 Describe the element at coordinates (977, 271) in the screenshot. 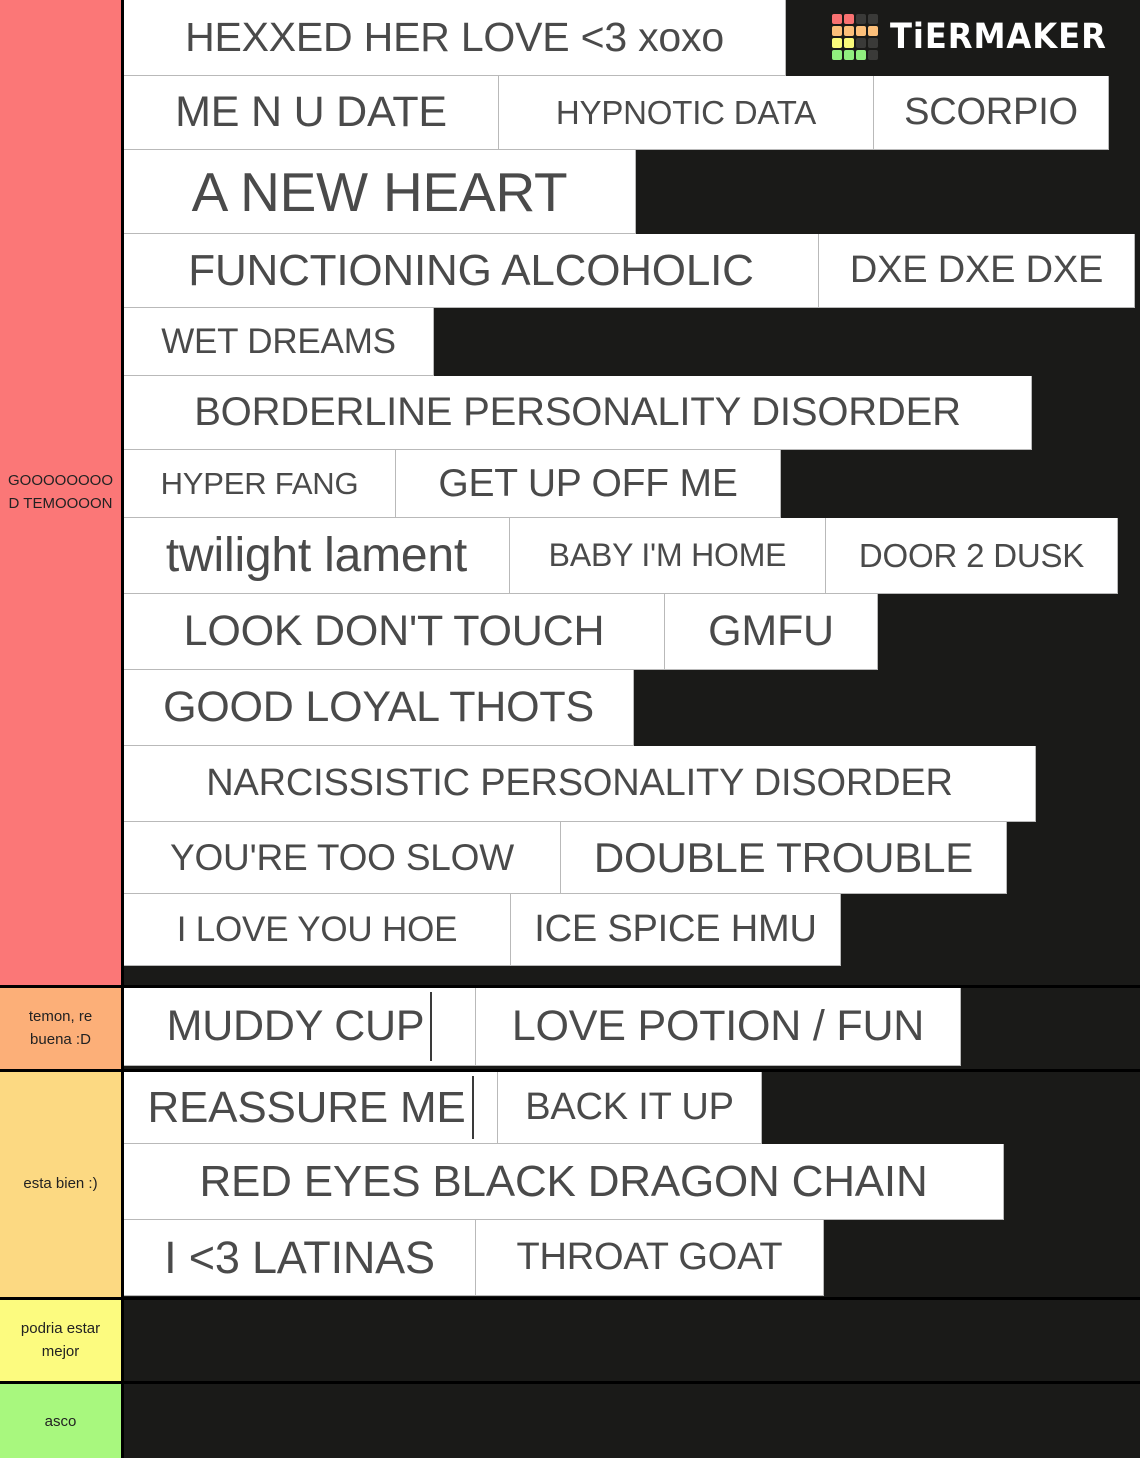

I see `tier-item: DXE DXE DXE` at that location.